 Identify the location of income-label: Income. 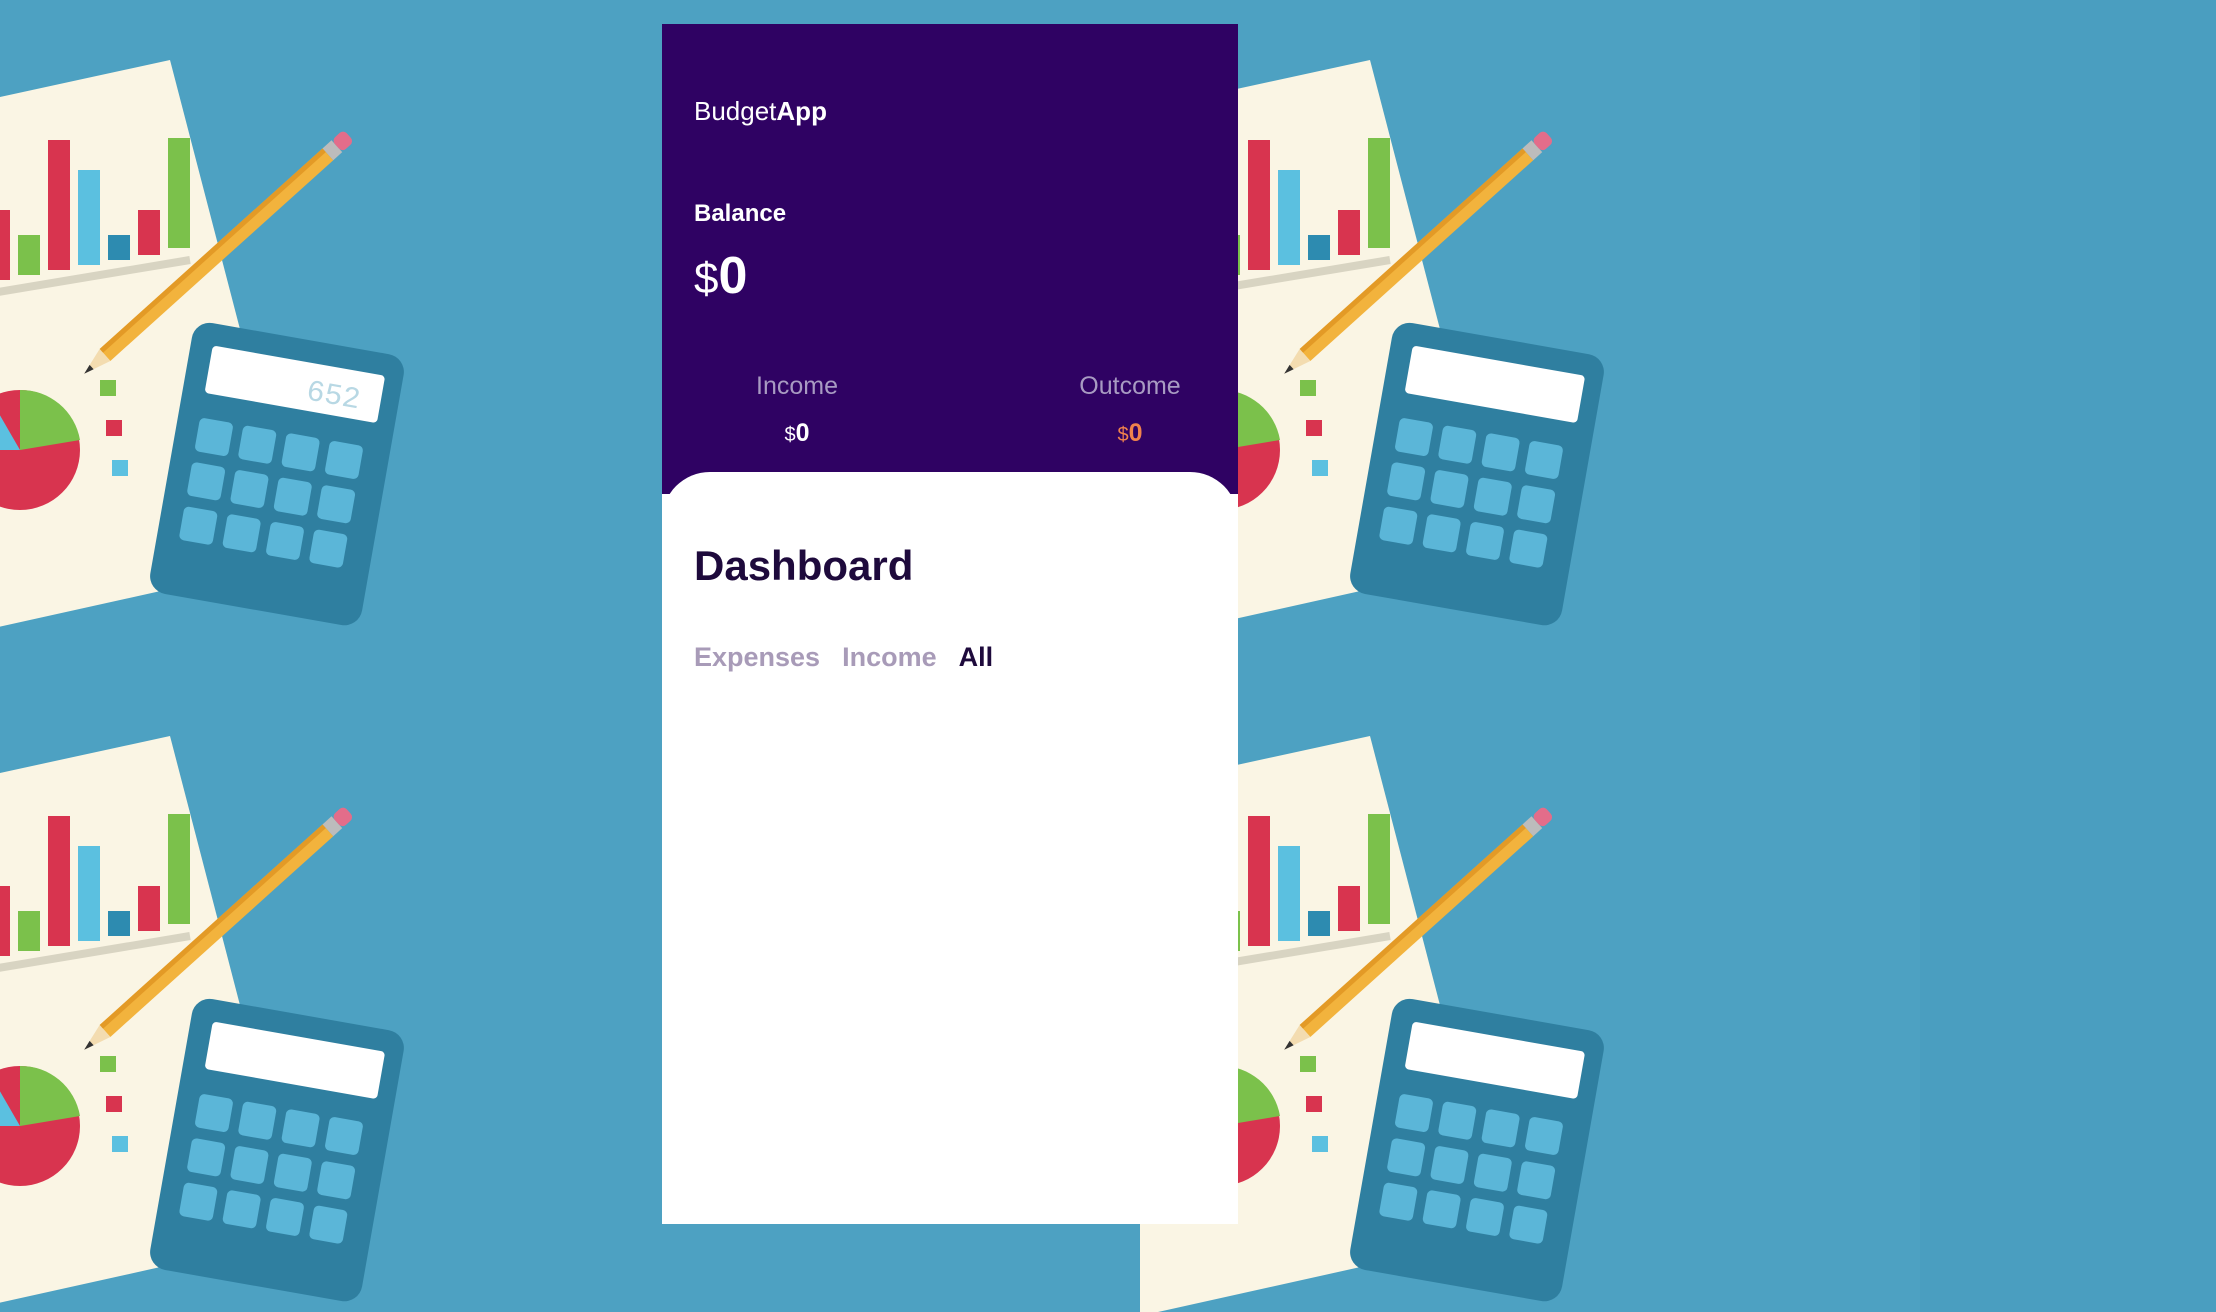
(797, 386).